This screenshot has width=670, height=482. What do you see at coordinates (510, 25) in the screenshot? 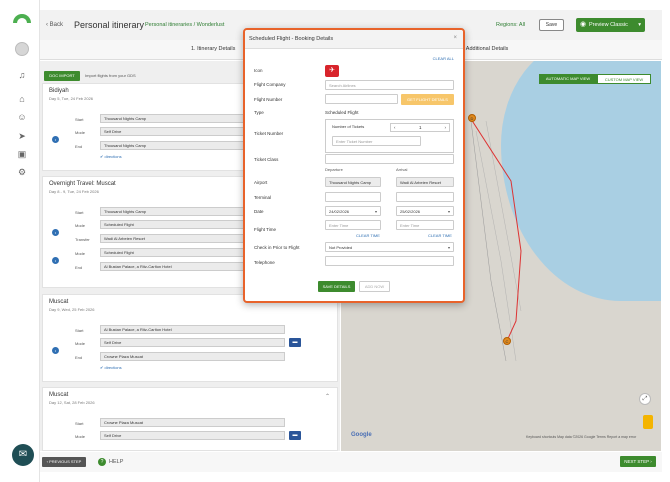
I see `regions-filter: Regions: All` at bounding box center [510, 25].